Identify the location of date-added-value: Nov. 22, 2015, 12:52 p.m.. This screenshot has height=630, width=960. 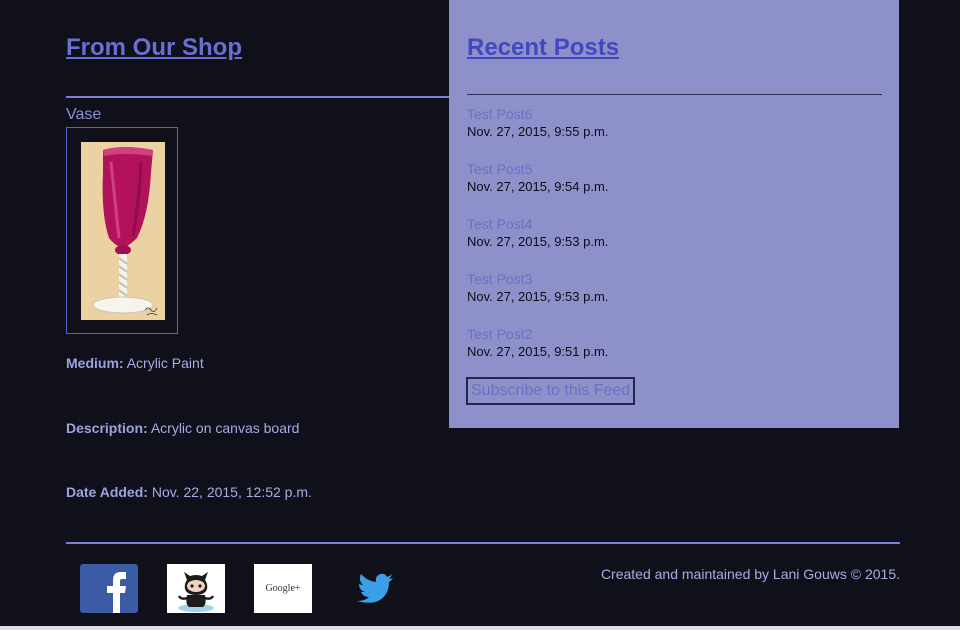
(231, 492).